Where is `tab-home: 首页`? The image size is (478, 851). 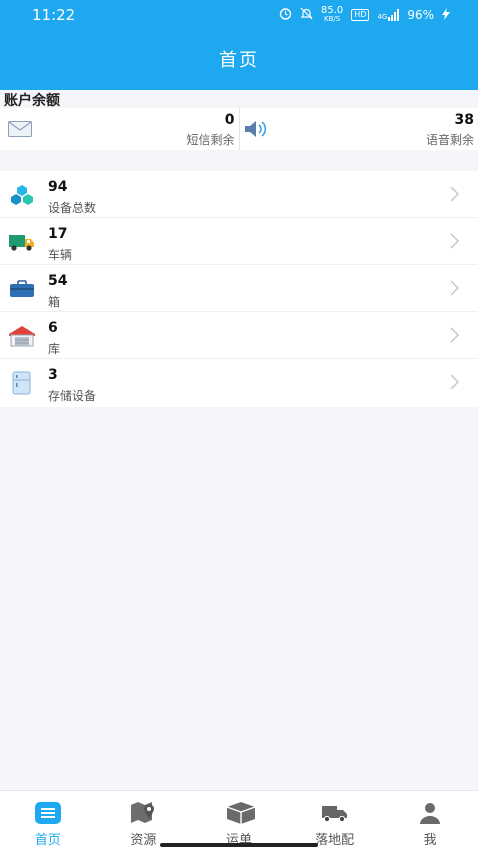 tab-home: 首页 is located at coordinates (48, 821).